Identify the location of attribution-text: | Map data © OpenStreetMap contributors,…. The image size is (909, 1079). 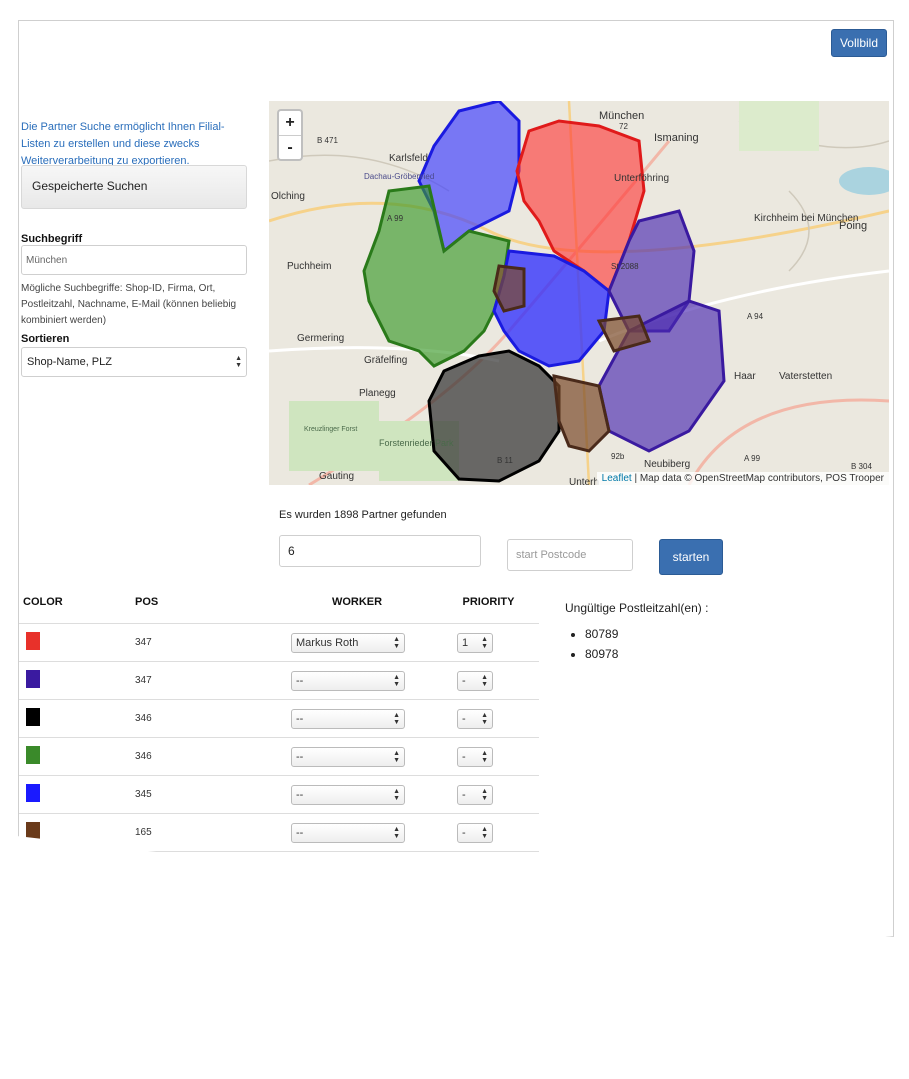
(757, 478).